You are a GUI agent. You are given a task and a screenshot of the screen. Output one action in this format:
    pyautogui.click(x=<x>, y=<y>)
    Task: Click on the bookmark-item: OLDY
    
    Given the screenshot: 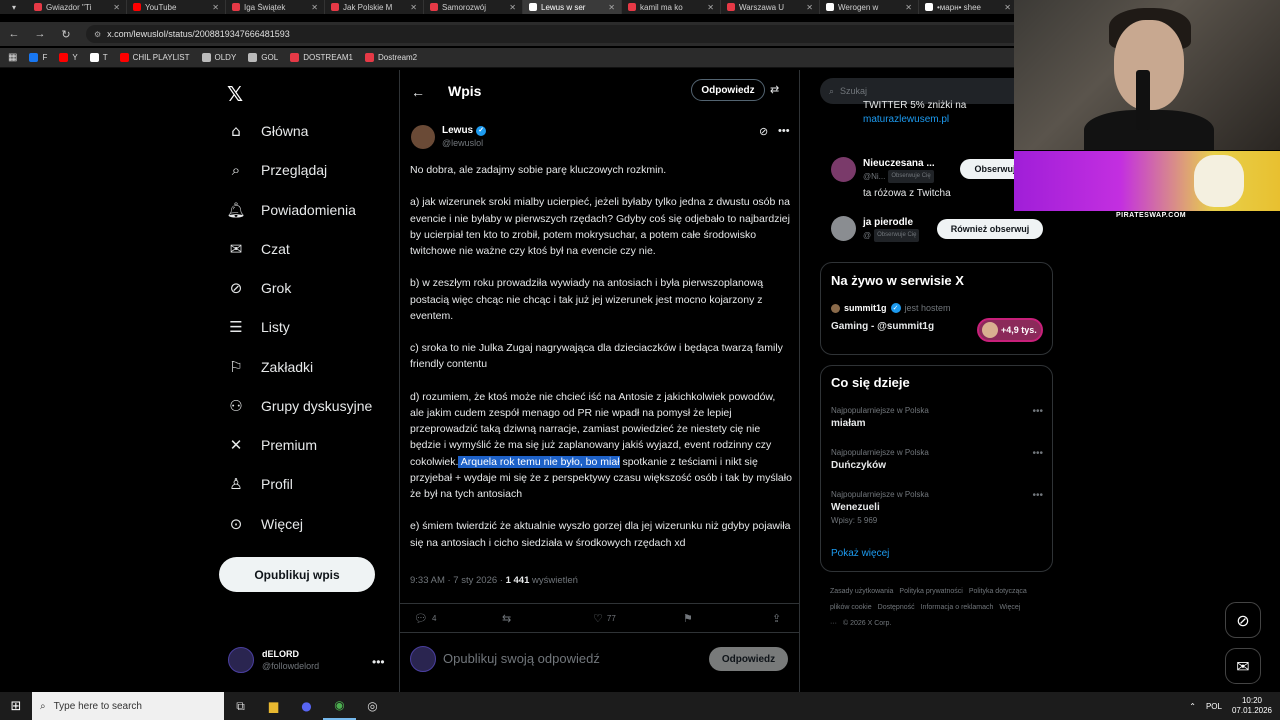 What is the action you would take?
    pyautogui.click(x=218, y=57)
    